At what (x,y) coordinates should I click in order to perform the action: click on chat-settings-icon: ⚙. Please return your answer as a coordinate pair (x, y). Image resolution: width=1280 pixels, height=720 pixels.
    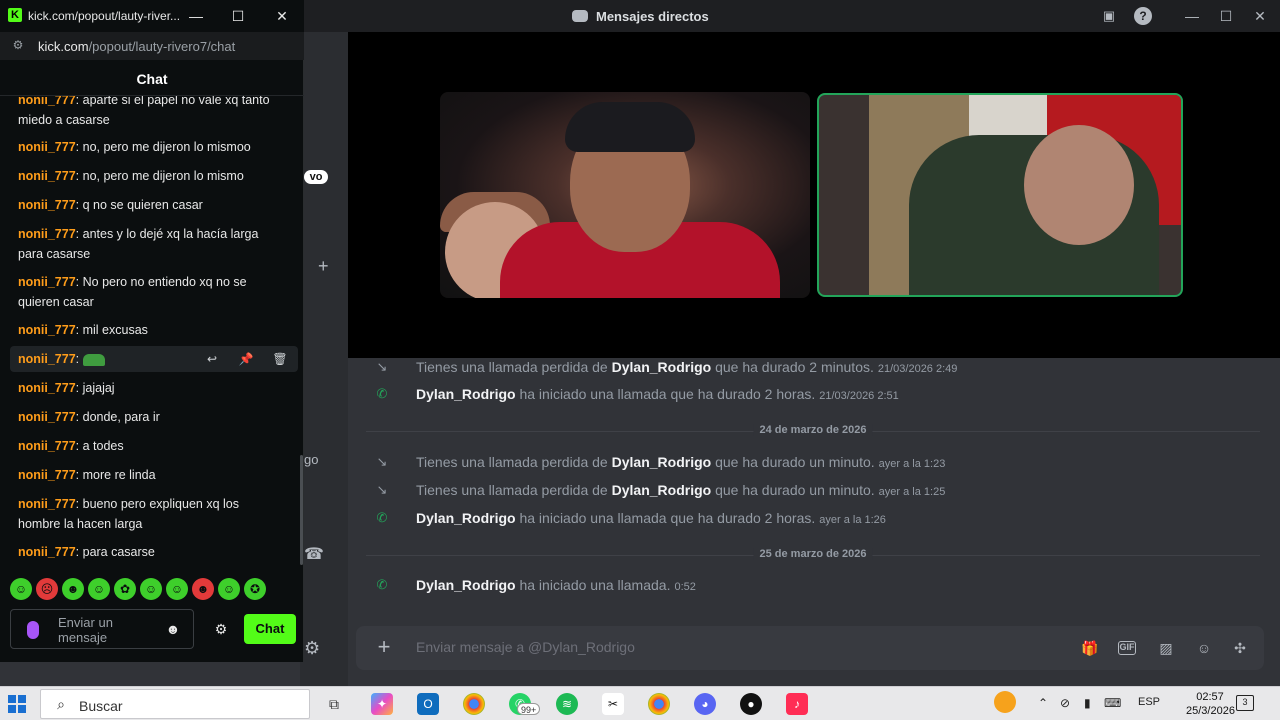
    Looking at the image, I should click on (221, 629).